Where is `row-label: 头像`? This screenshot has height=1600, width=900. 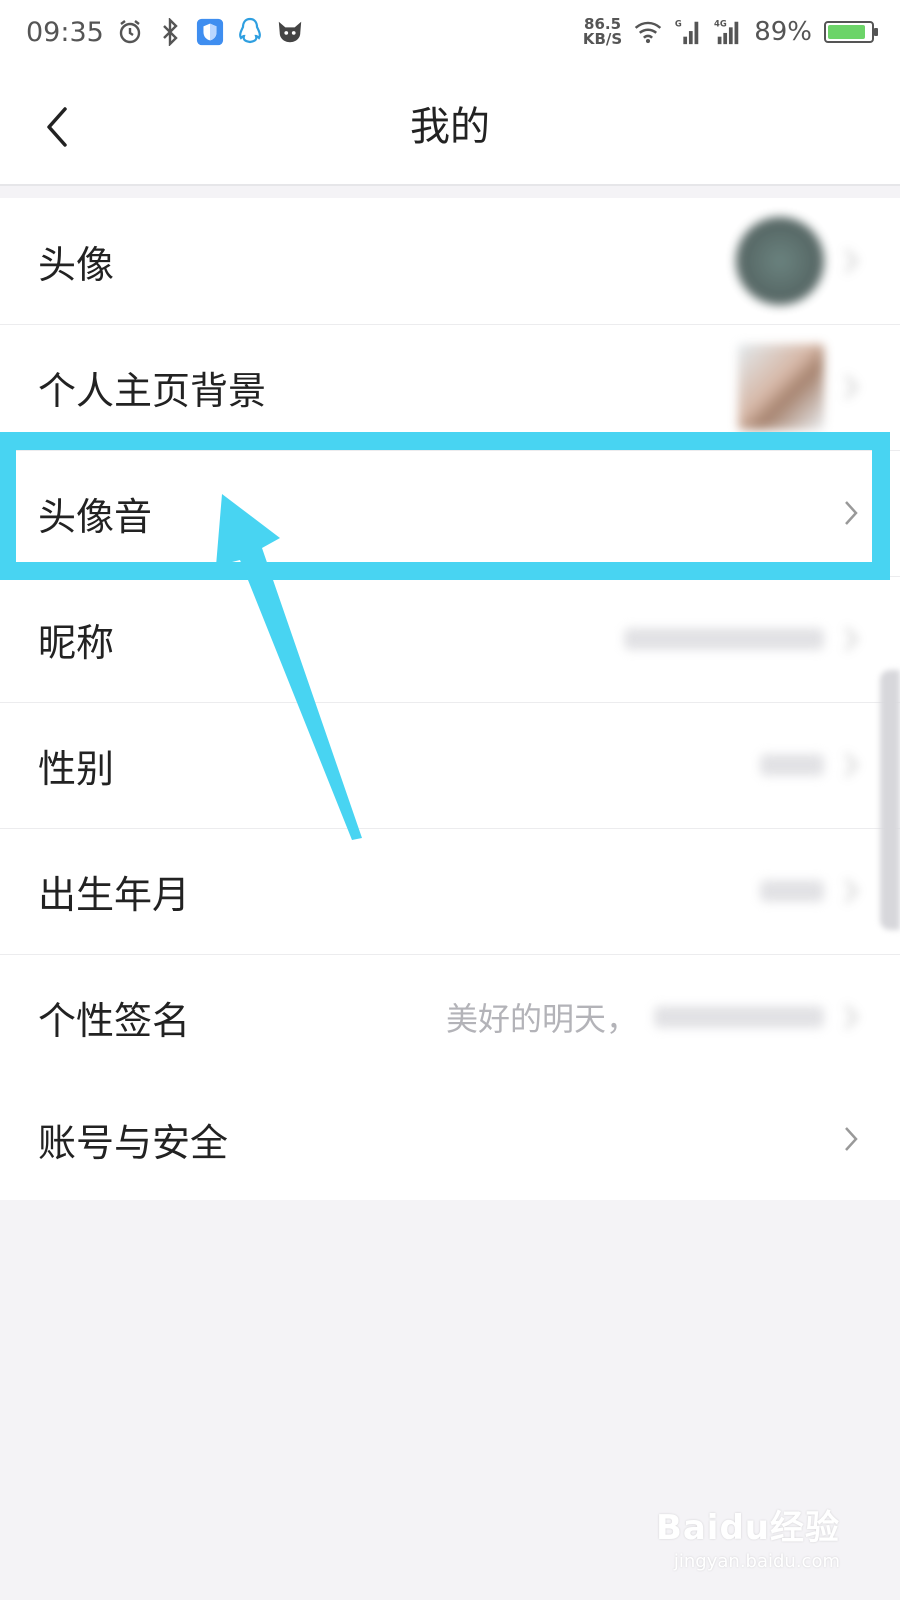
row-label: 头像 is located at coordinates (76, 264).